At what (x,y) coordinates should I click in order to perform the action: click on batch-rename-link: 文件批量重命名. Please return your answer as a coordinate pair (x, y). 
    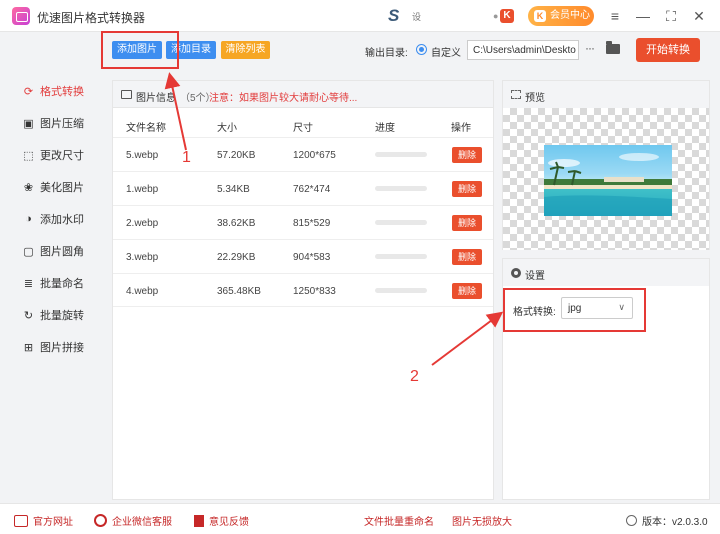
    Looking at the image, I should click on (399, 520).